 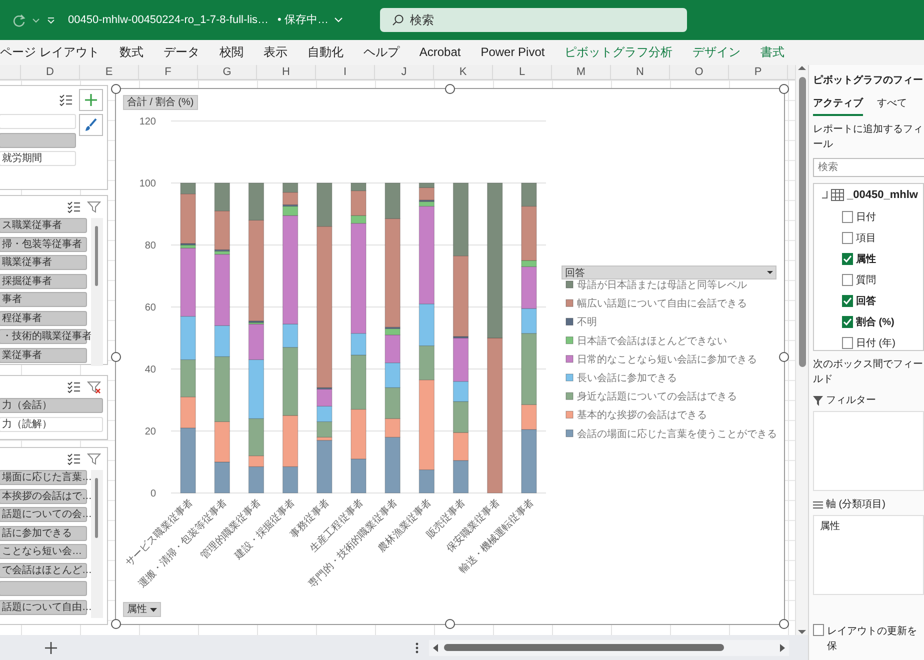 What do you see at coordinates (325, 52) in the screenshot?
I see `ribbon-tab: 自動化` at bounding box center [325, 52].